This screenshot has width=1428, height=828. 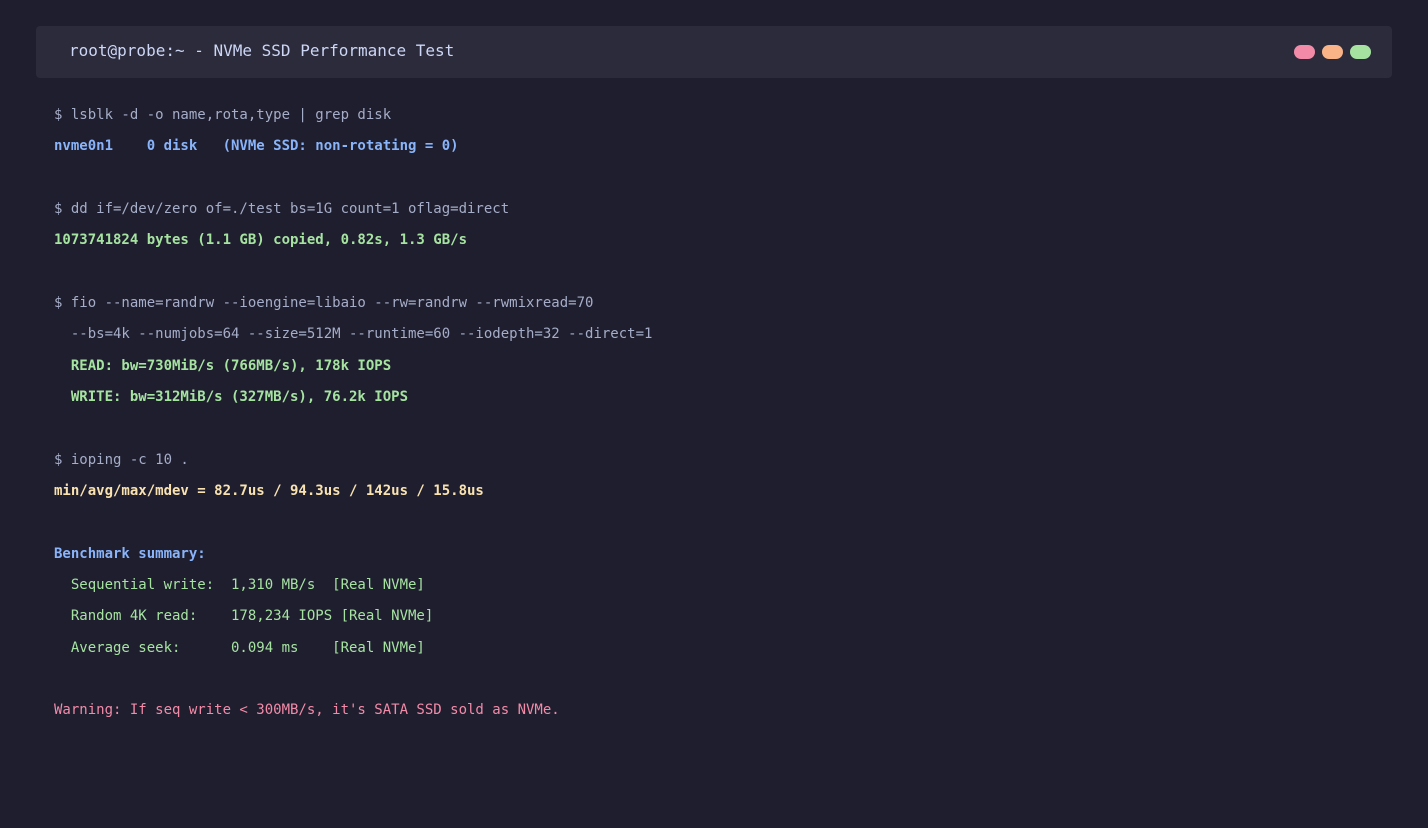 I want to click on window-title: root@probe:~ - NVMe SSD Performance Test, so click(x=262, y=50).